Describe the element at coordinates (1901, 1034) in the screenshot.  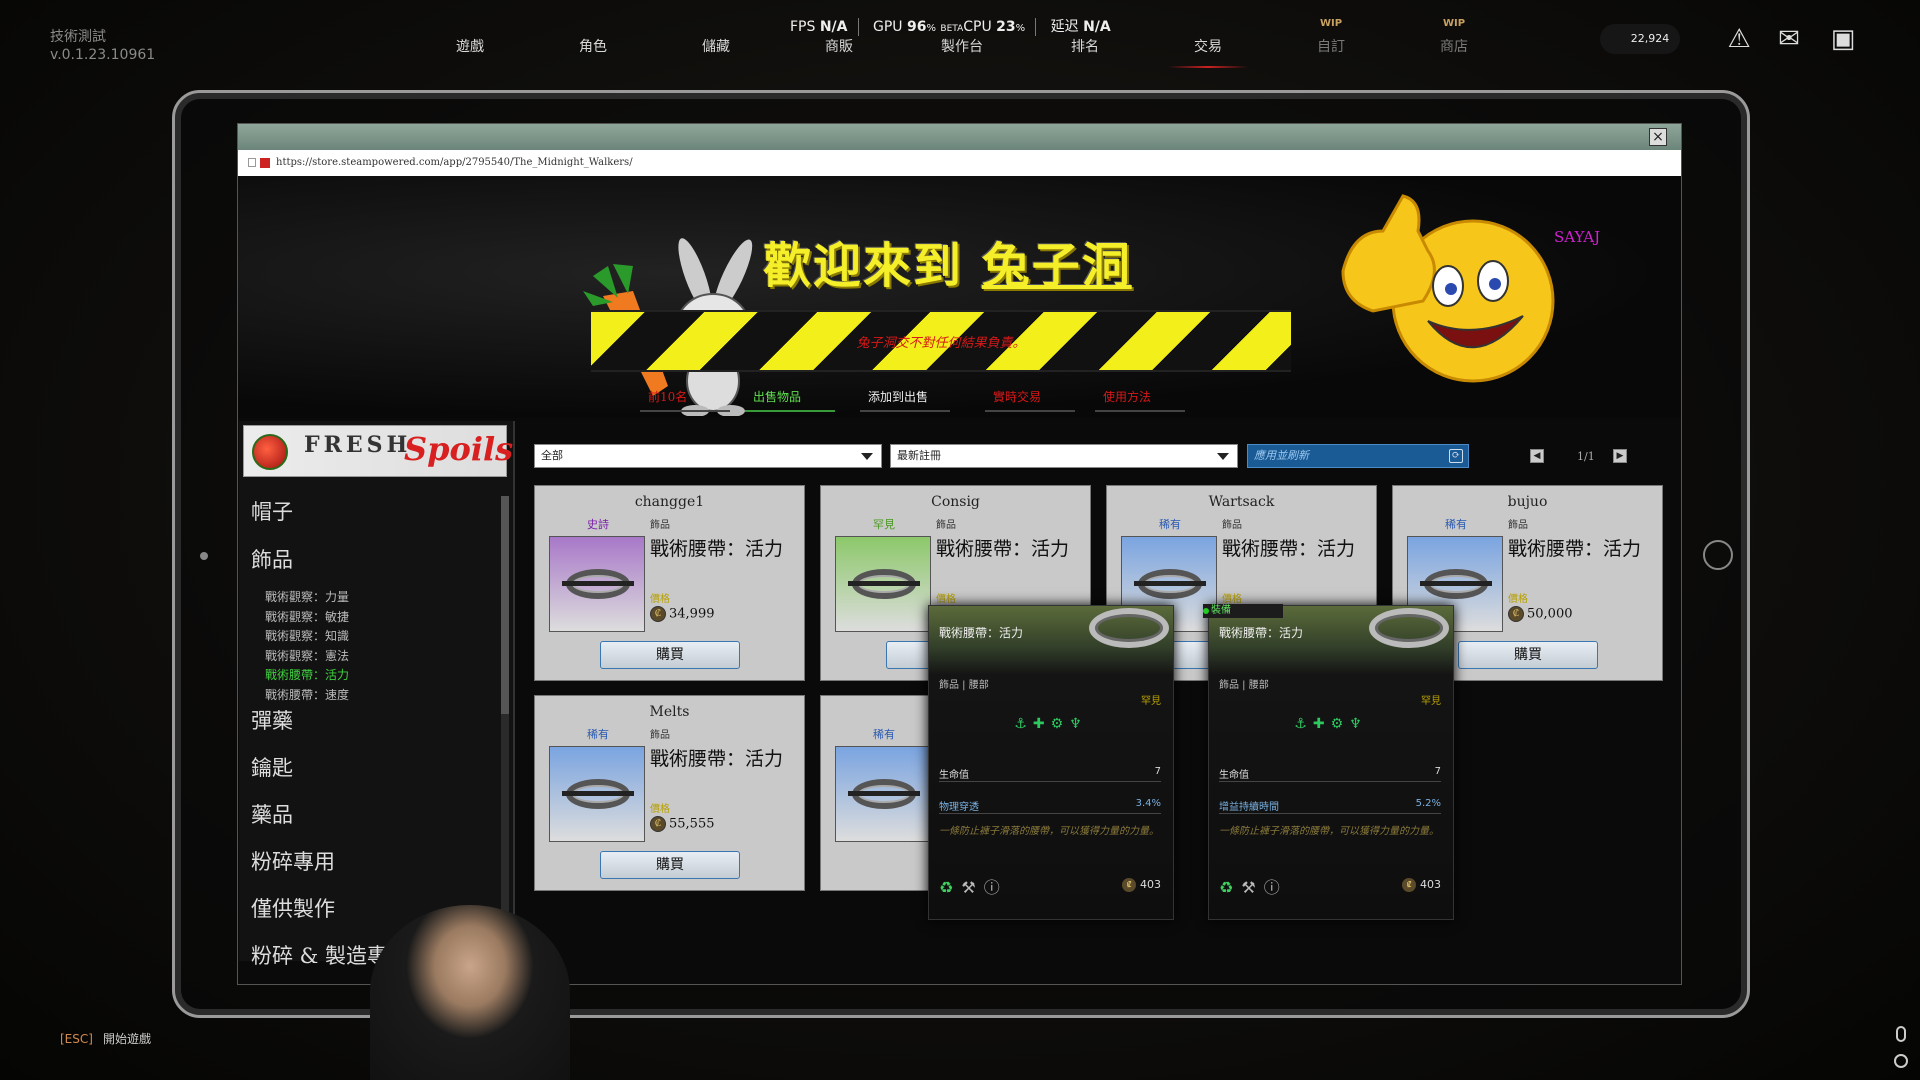
I see `microphone-icon` at that location.